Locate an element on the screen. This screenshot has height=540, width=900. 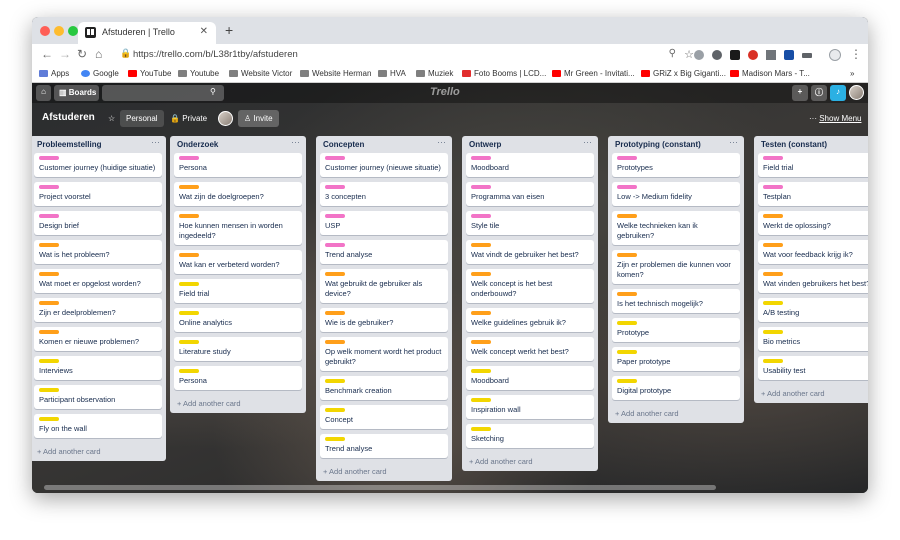
card: Inspiration wall is located at coordinates (530, 407).